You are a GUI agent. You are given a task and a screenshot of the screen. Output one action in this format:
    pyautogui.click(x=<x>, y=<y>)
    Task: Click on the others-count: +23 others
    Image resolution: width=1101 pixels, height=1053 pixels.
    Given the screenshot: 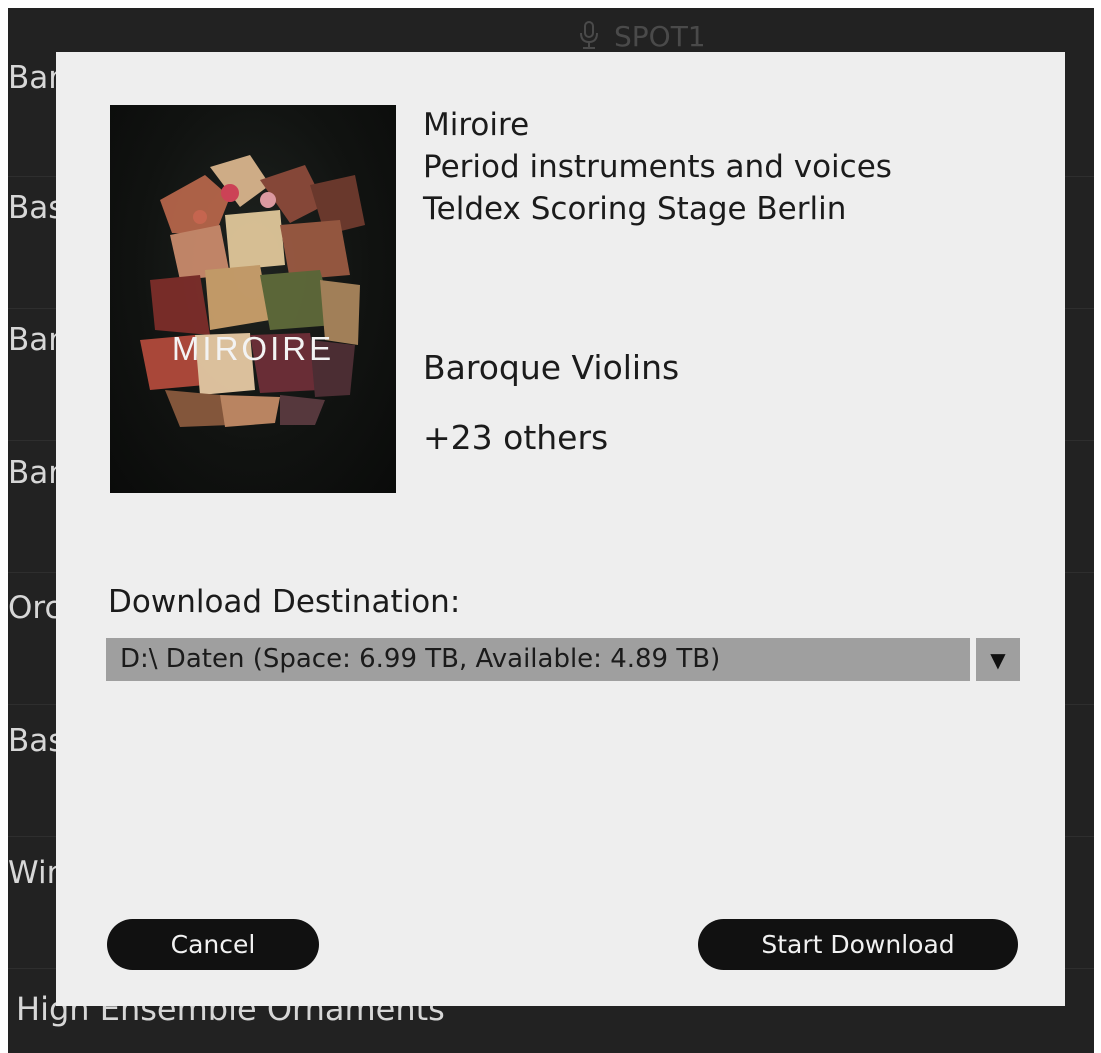 What is the action you would take?
    pyautogui.click(x=516, y=437)
    